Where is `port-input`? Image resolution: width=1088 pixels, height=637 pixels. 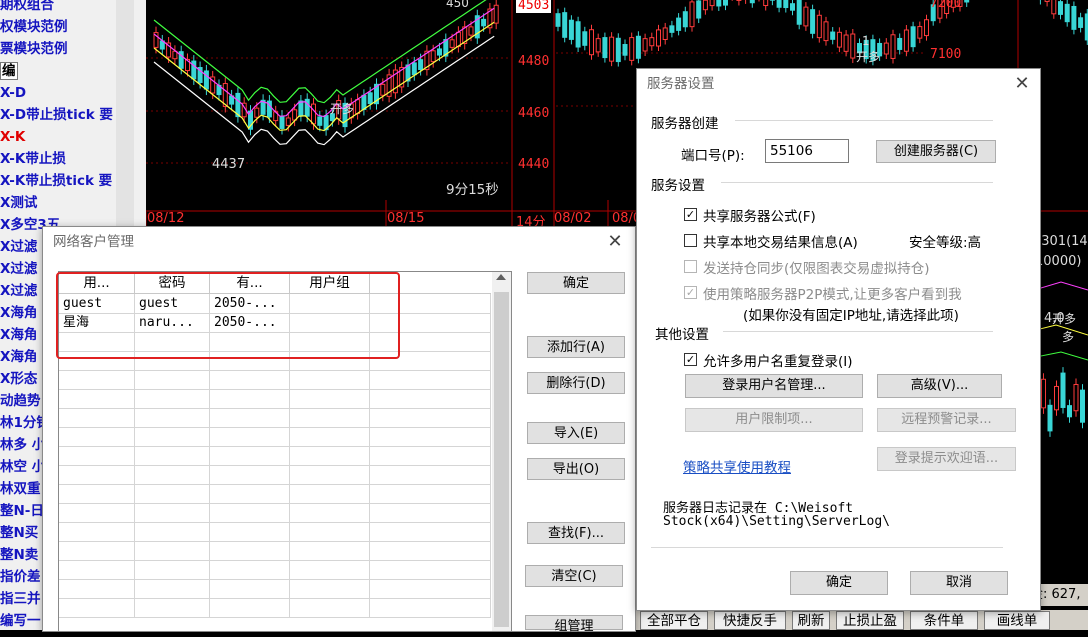
port-input is located at coordinates (807, 151).